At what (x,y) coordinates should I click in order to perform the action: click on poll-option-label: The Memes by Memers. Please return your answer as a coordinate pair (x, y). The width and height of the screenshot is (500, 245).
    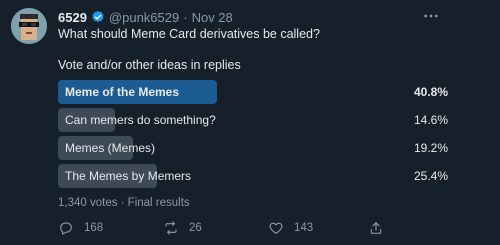
    Looking at the image, I should click on (128, 176).